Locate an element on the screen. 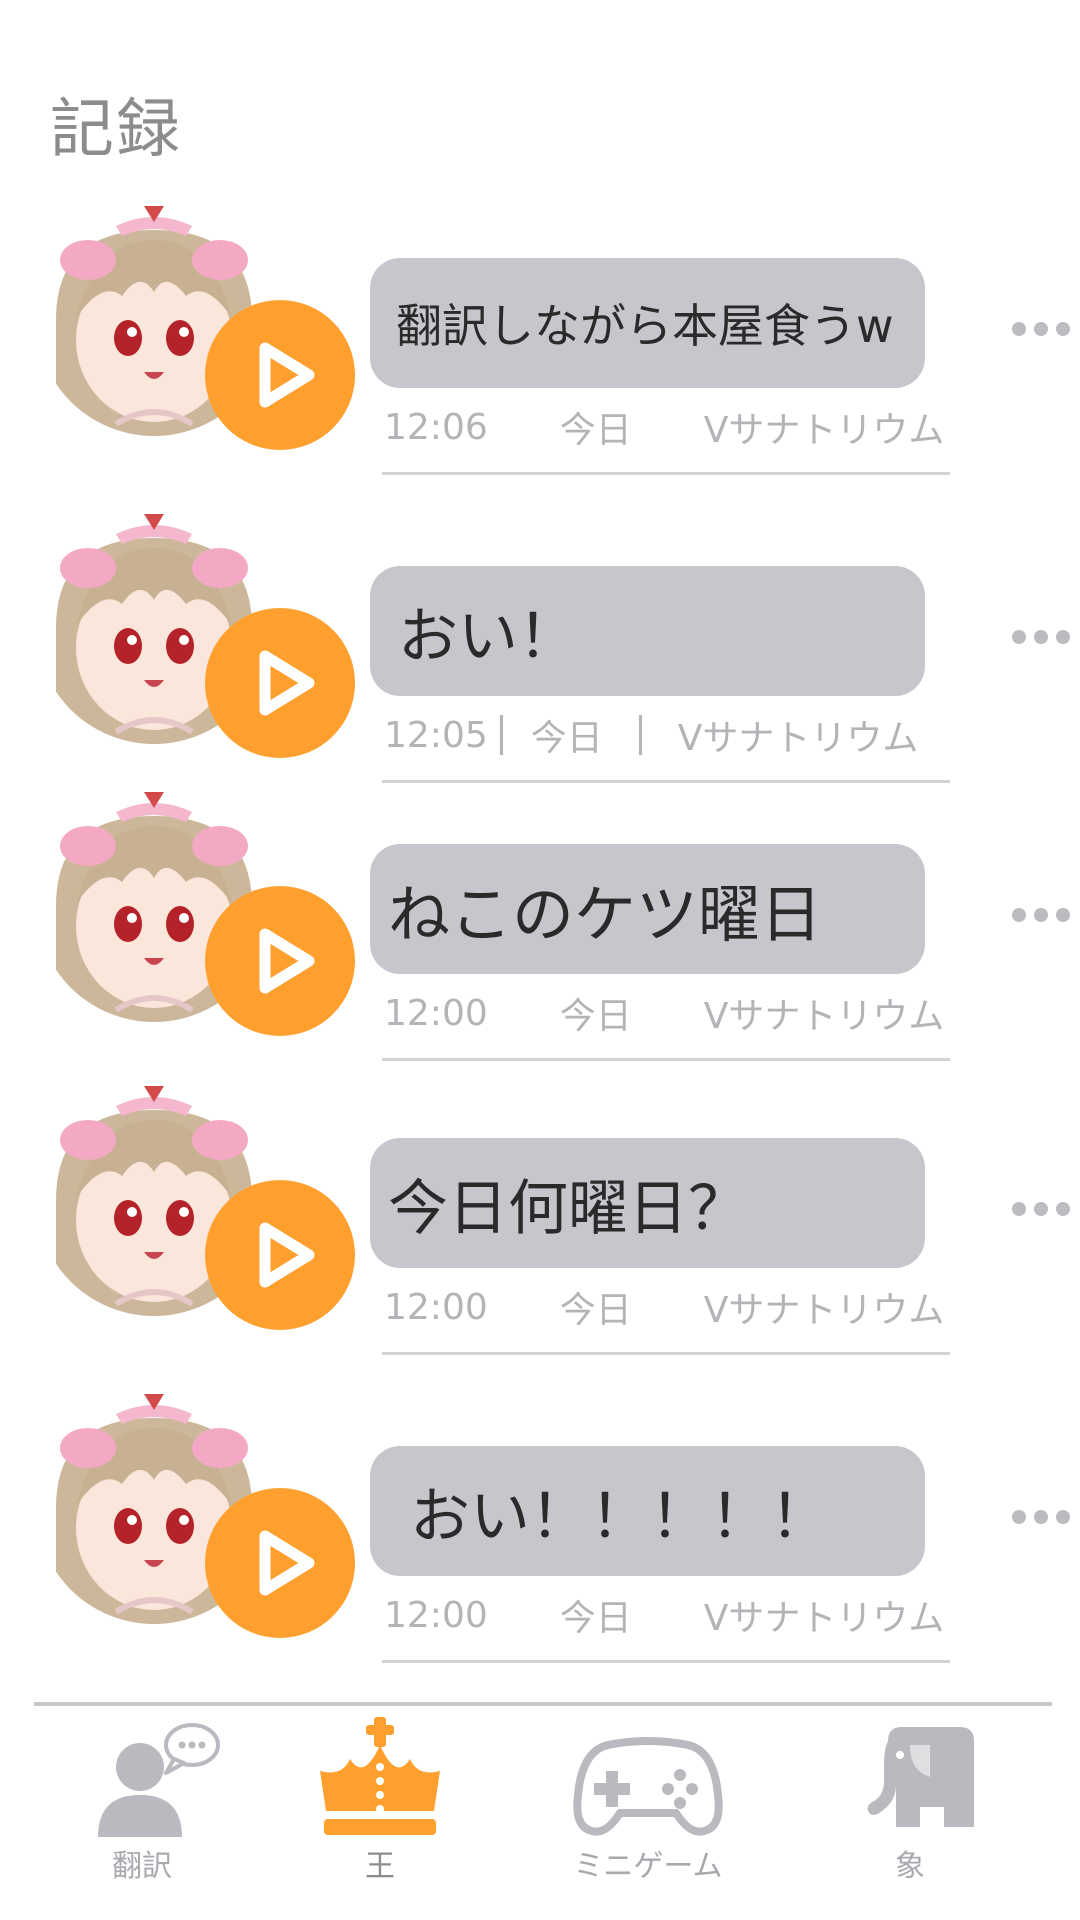 This screenshot has height=1920, width=1080. crown-icon is located at coordinates (380, 1776).